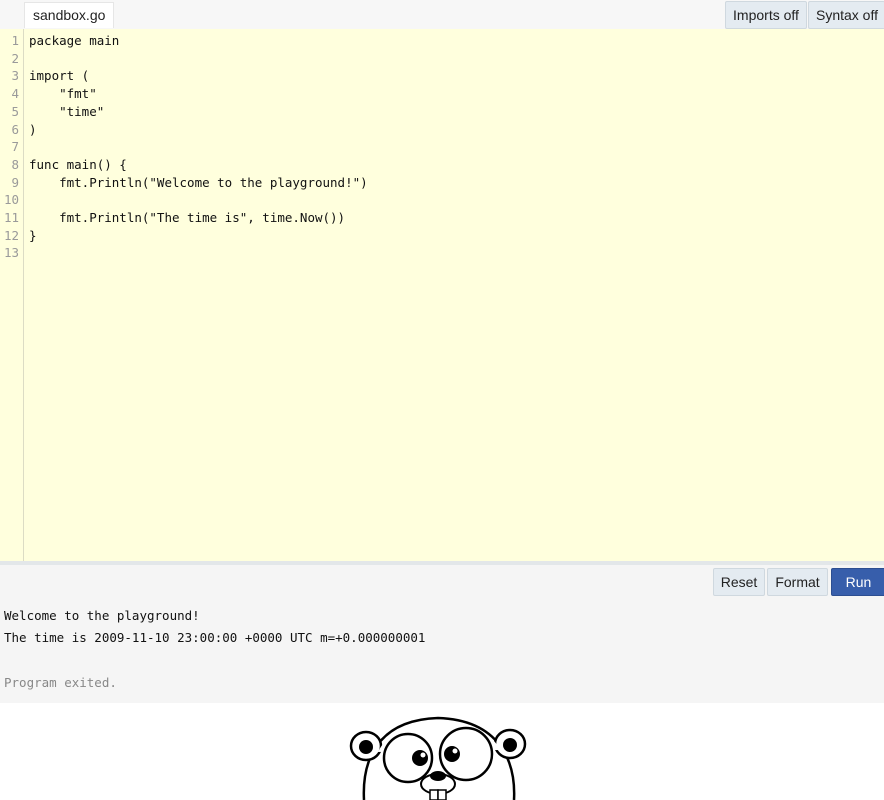 Image resolution: width=884 pixels, height=800 pixels. I want to click on program-exit-status: Program exited., so click(60, 682).